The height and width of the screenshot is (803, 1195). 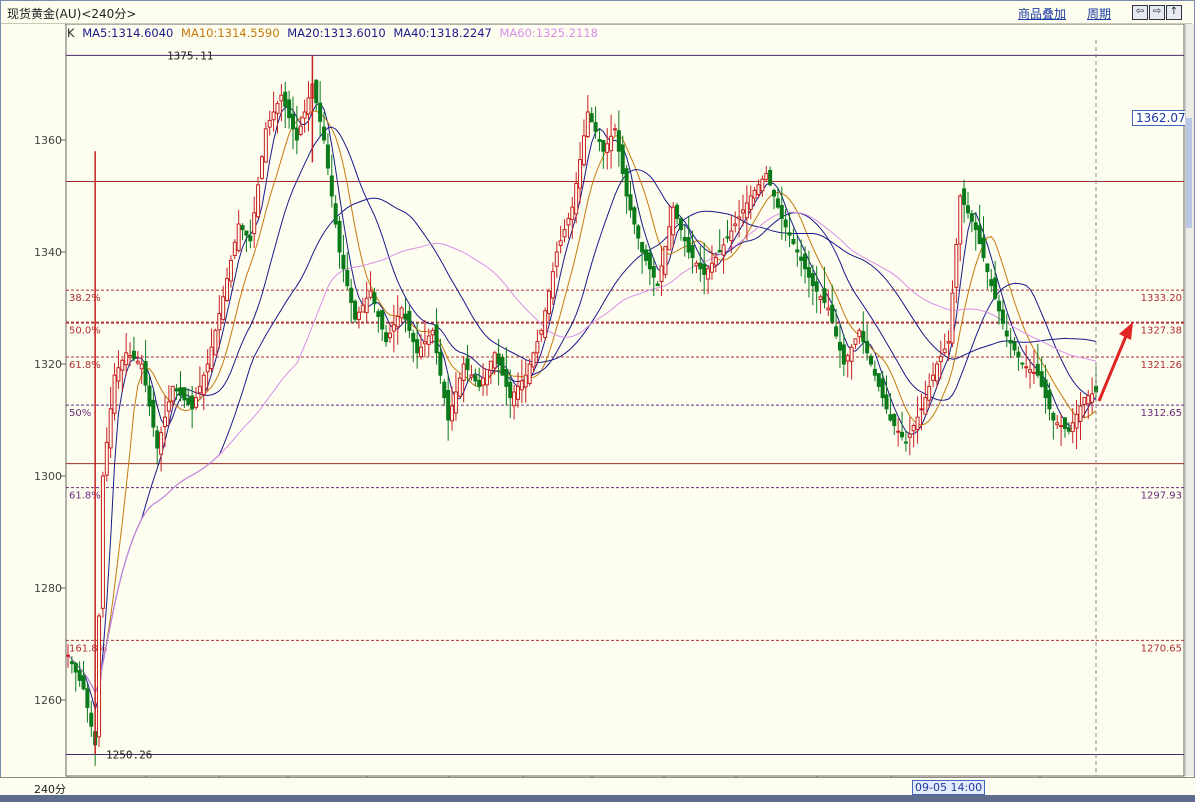 What do you see at coordinates (85, 298) in the screenshot?
I see `fib-pct-label-0: 38.2%` at bounding box center [85, 298].